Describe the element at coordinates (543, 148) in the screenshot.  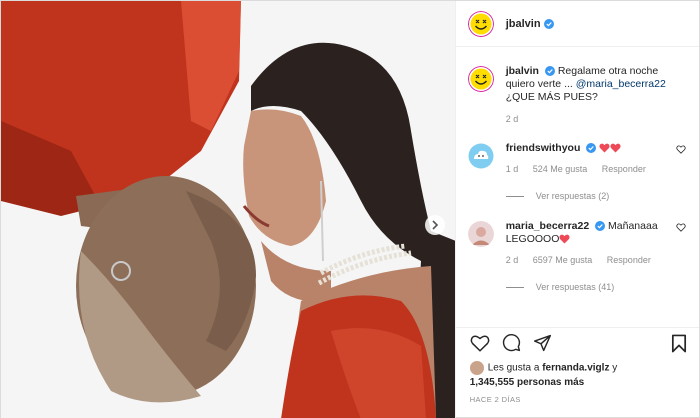
I see `comment-username: friendswithyou` at that location.